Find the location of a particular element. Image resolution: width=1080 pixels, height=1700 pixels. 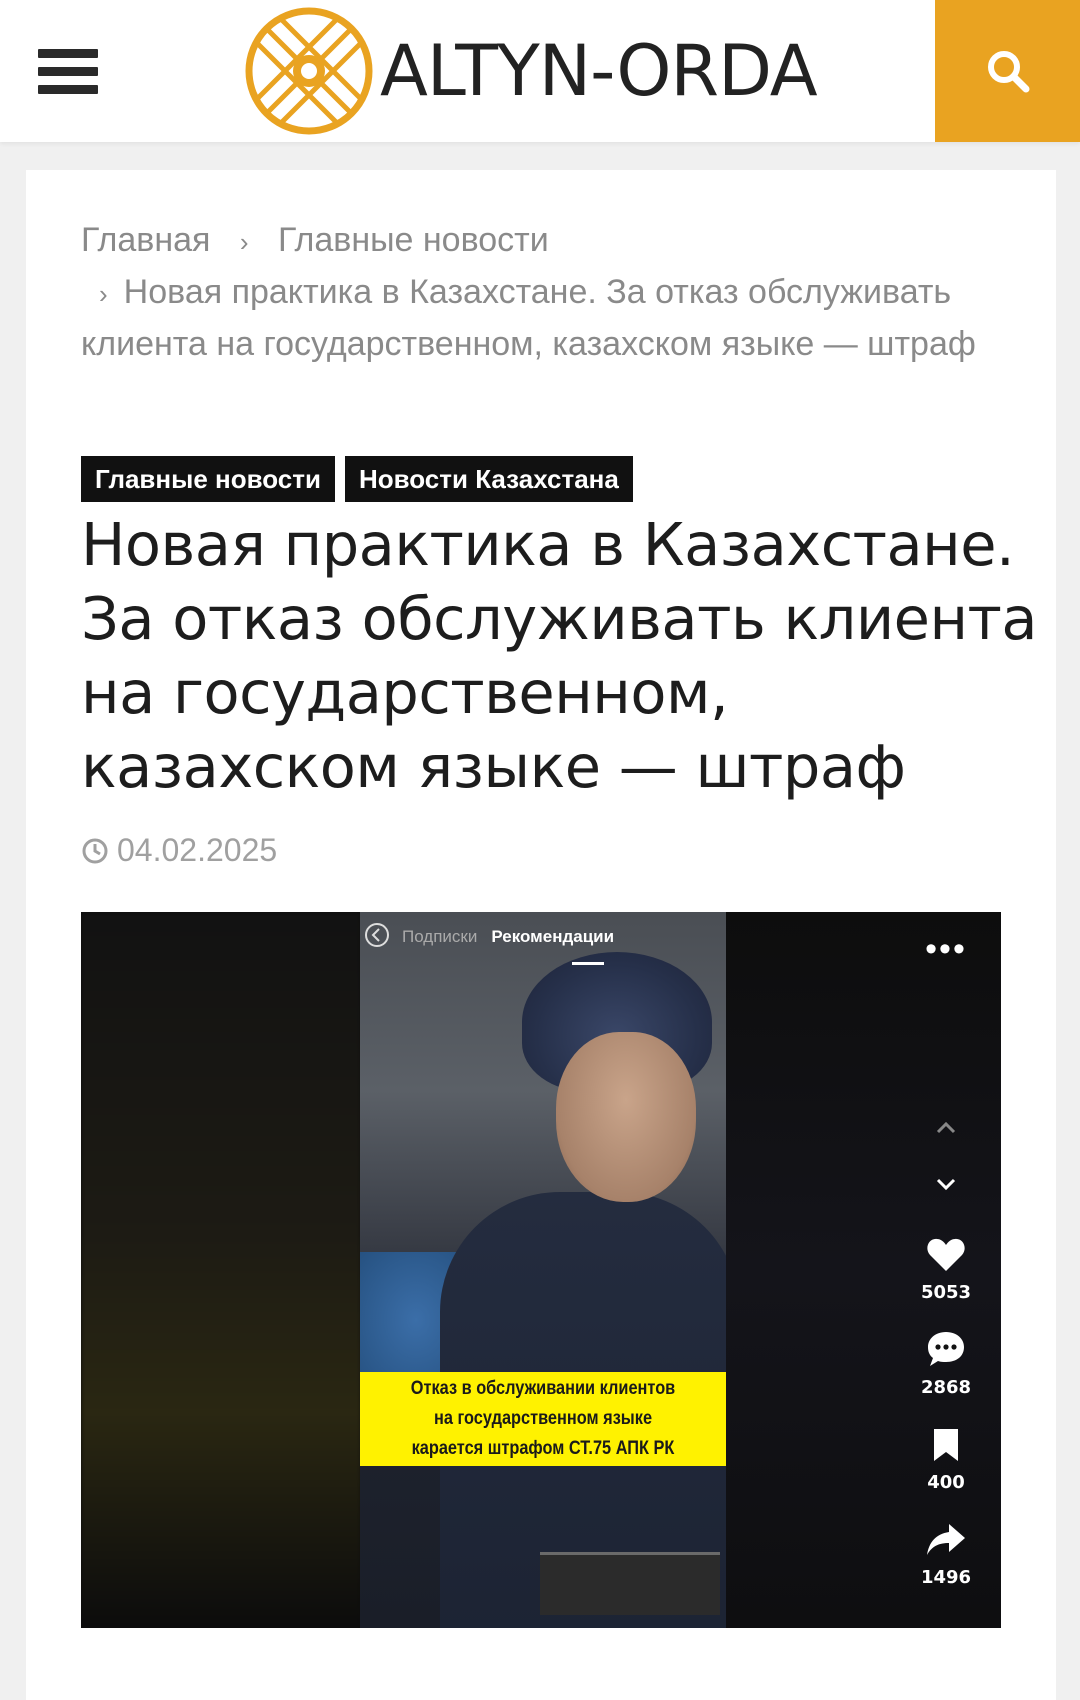

video-caption-line: на государственном языке is located at coordinates (543, 1418).